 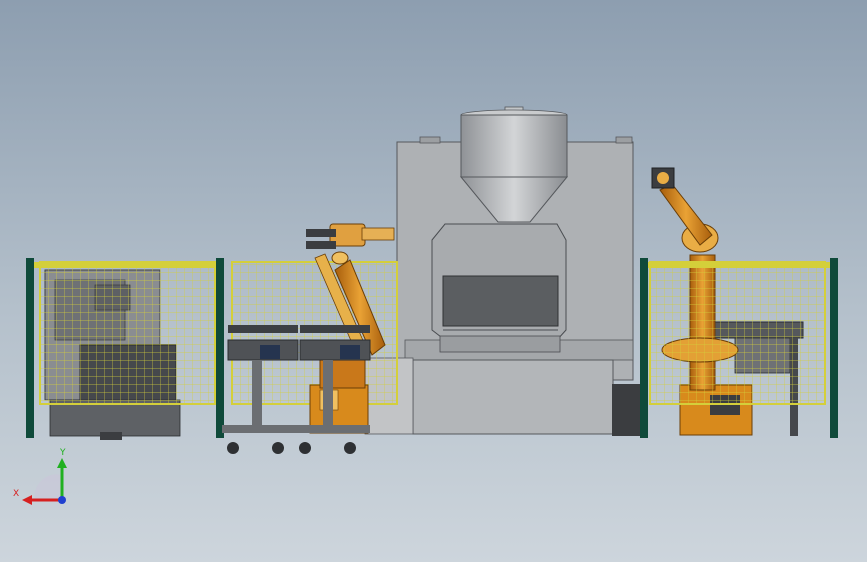 I want to click on axis-y-label: Y, so click(x=62, y=453).